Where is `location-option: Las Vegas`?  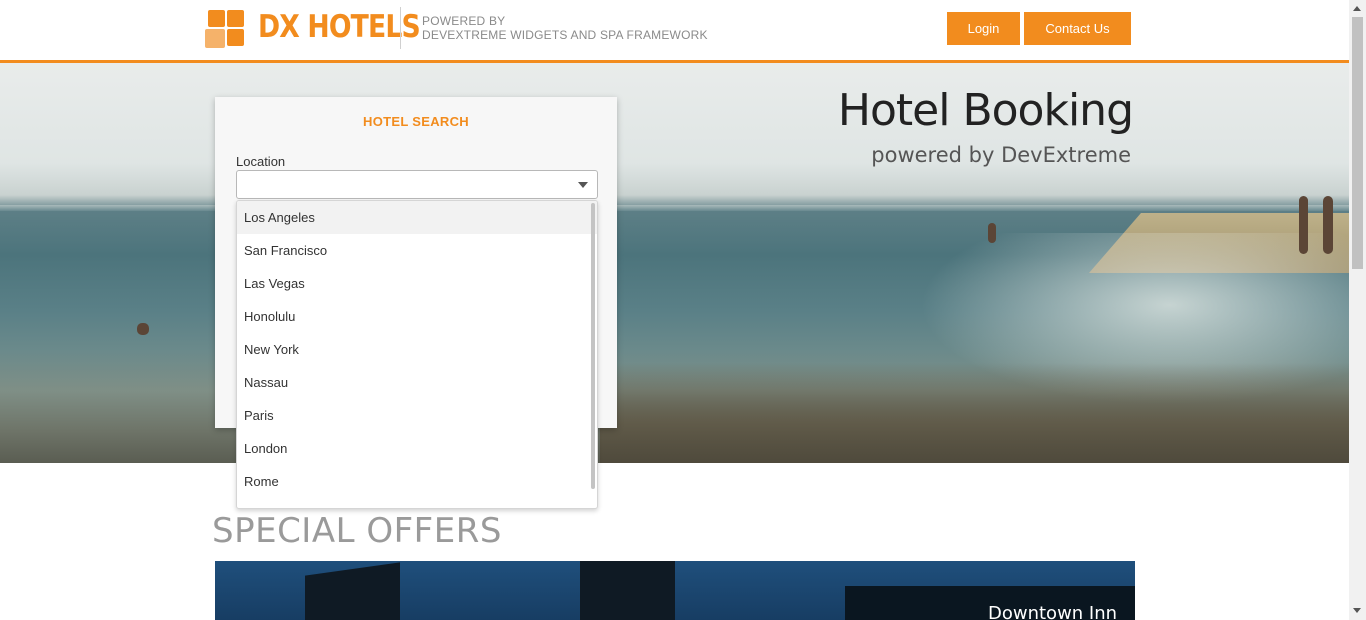
location-option: Las Vegas is located at coordinates (417, 283).